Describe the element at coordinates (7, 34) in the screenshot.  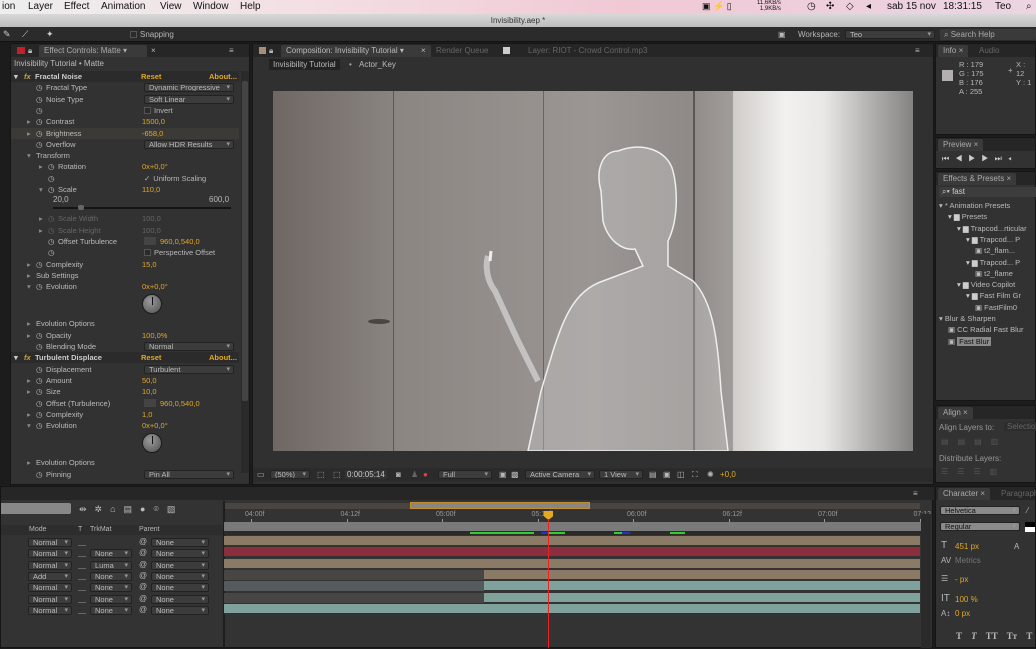
I see `eraser-tool-icon: ✎` at that location.